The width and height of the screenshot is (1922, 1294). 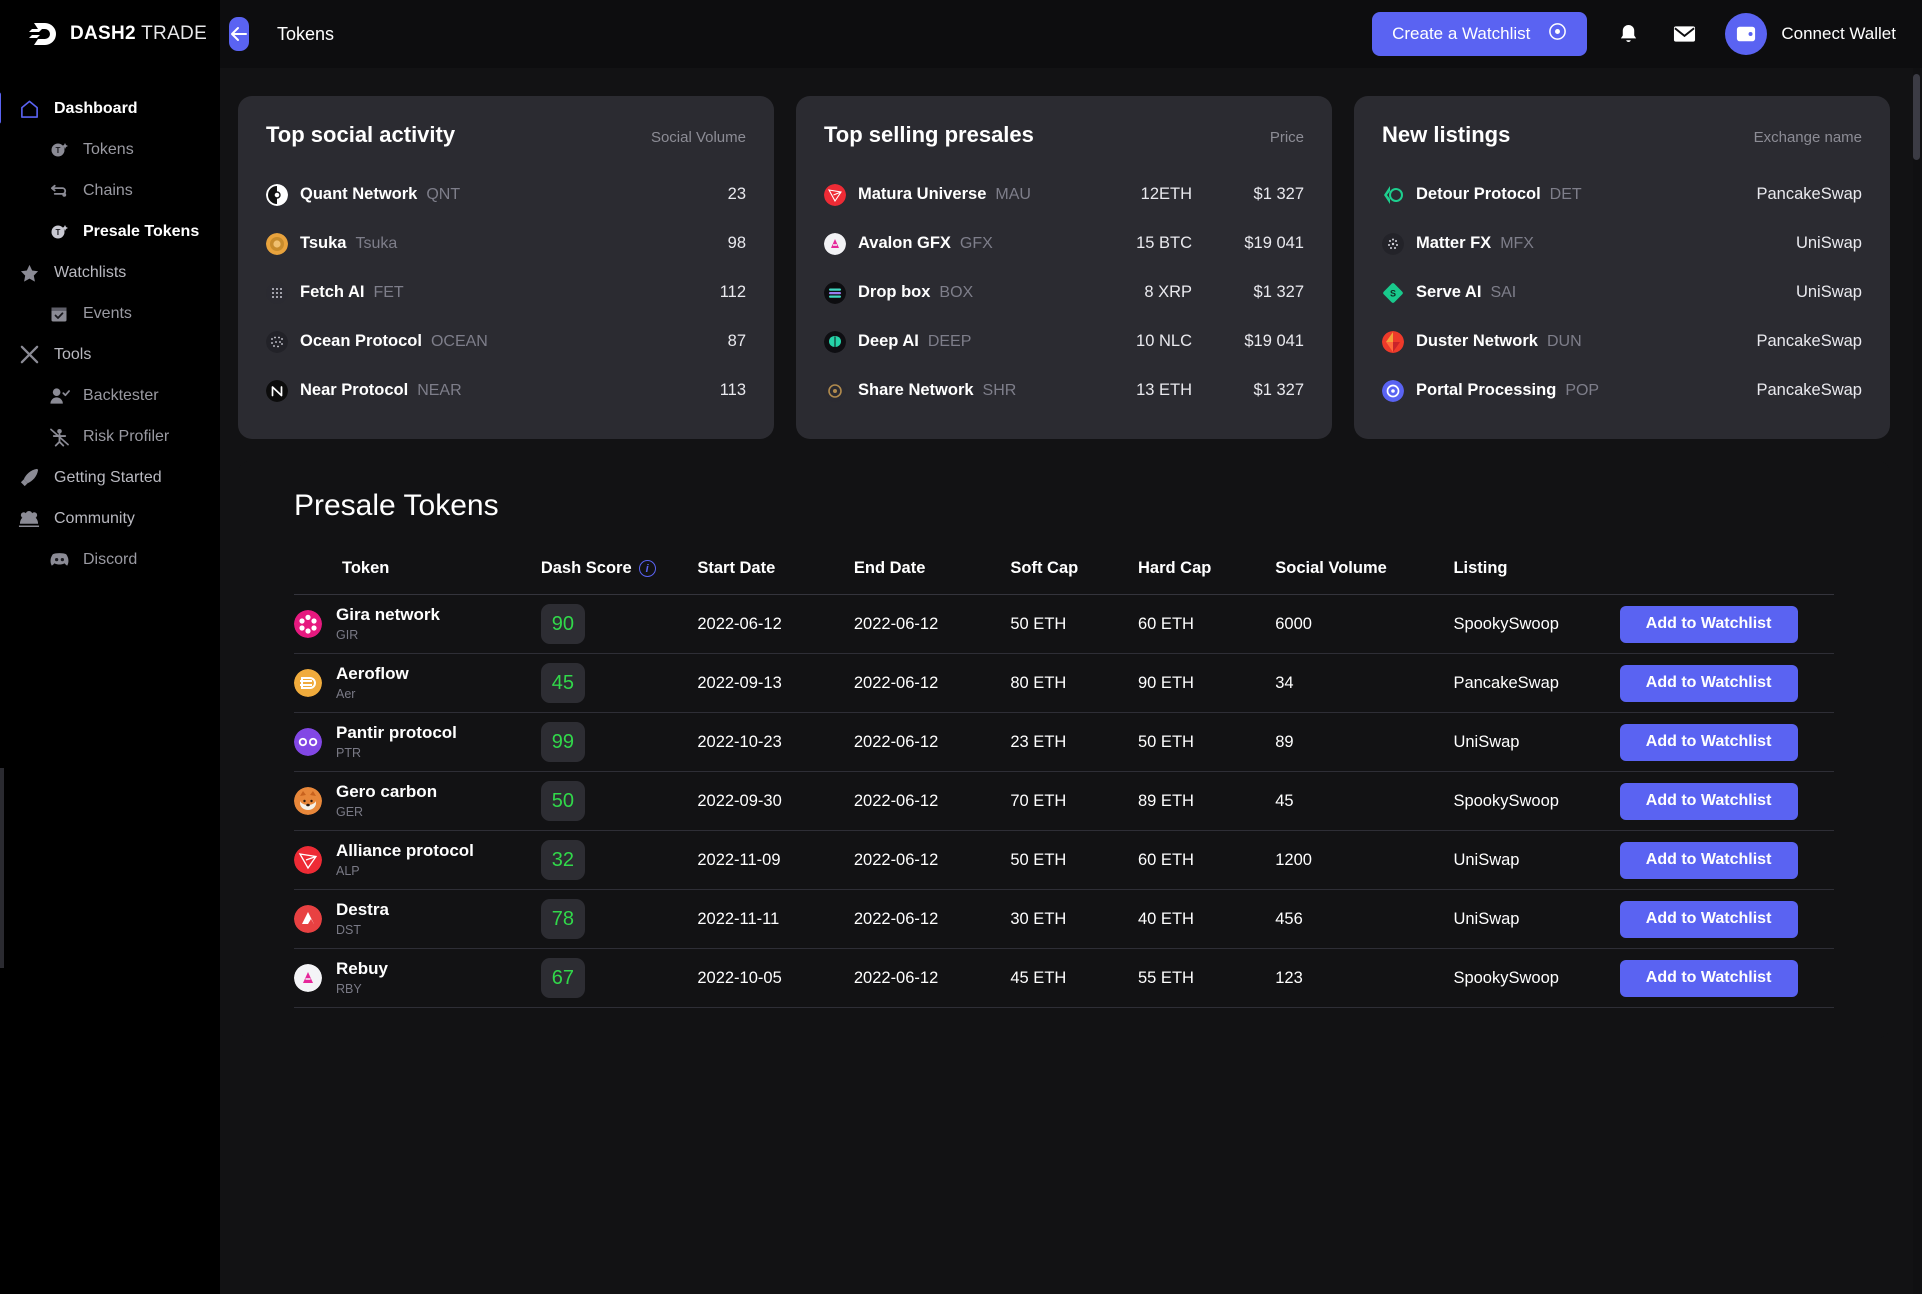 What do you see at coordinates (835, 243) in the screenshot?
I see `avalon-gfx-icon` at bounding box center [835, 243].